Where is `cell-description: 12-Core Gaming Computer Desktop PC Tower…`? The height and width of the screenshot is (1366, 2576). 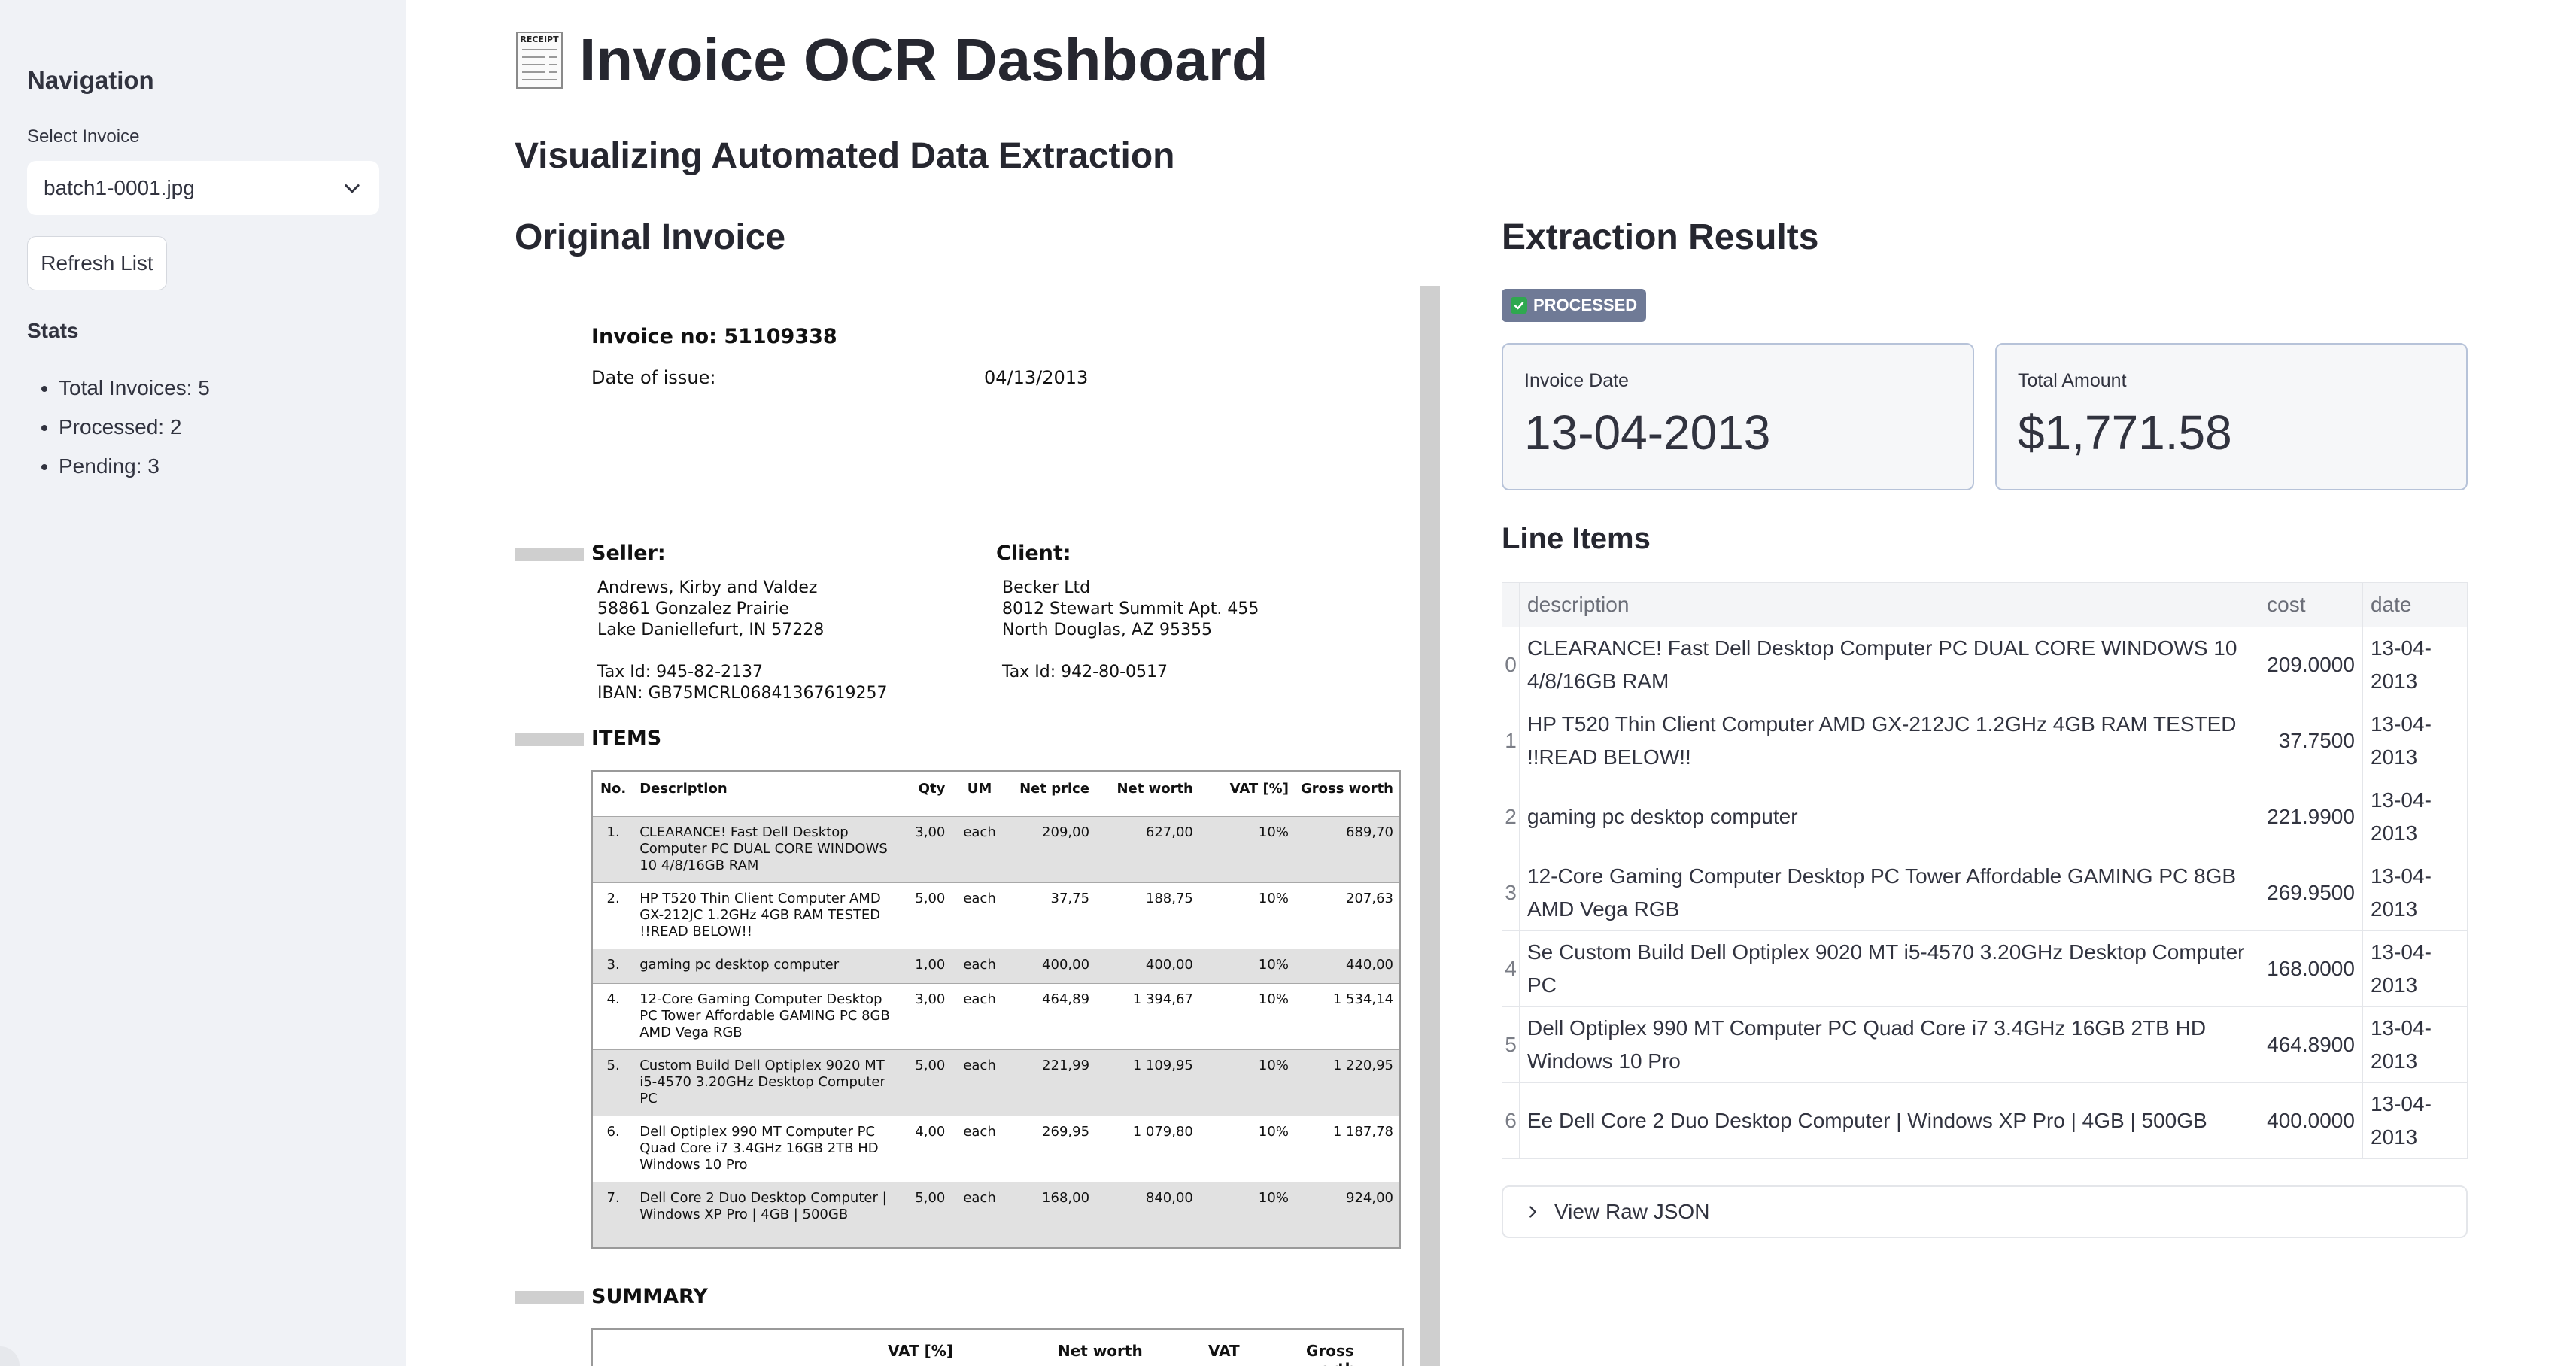
cell-description: 12-Core Gaming Computer Desktop PC Tower… is located at coordinates (1889, 893).